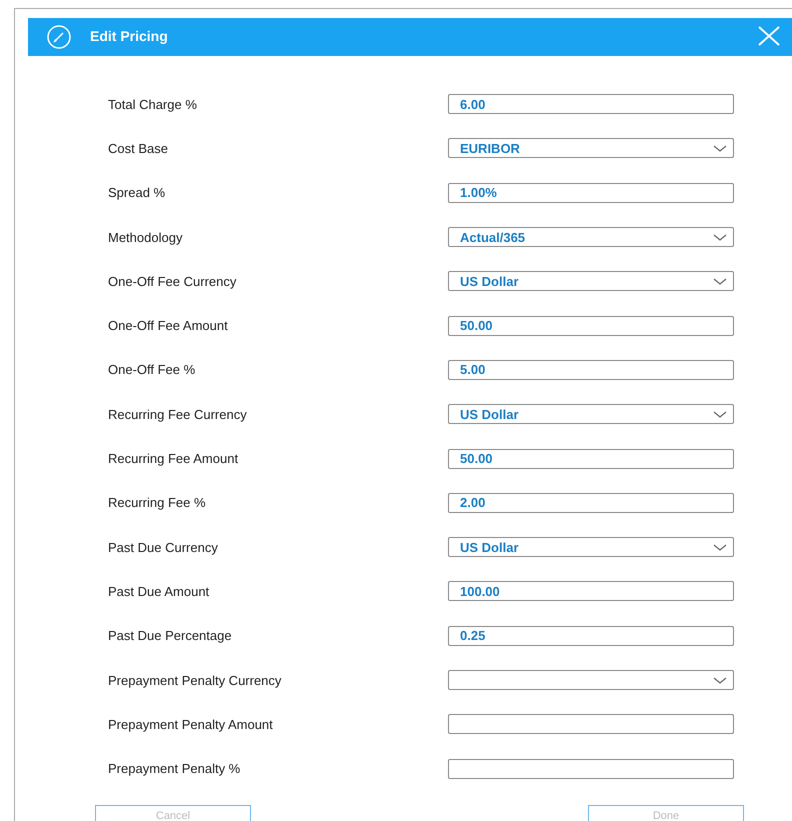  What do you see at coordinates (170, 636) in the screenshot?
I see `field-label: Past Due Percentage` at bounding box center [170, 636].